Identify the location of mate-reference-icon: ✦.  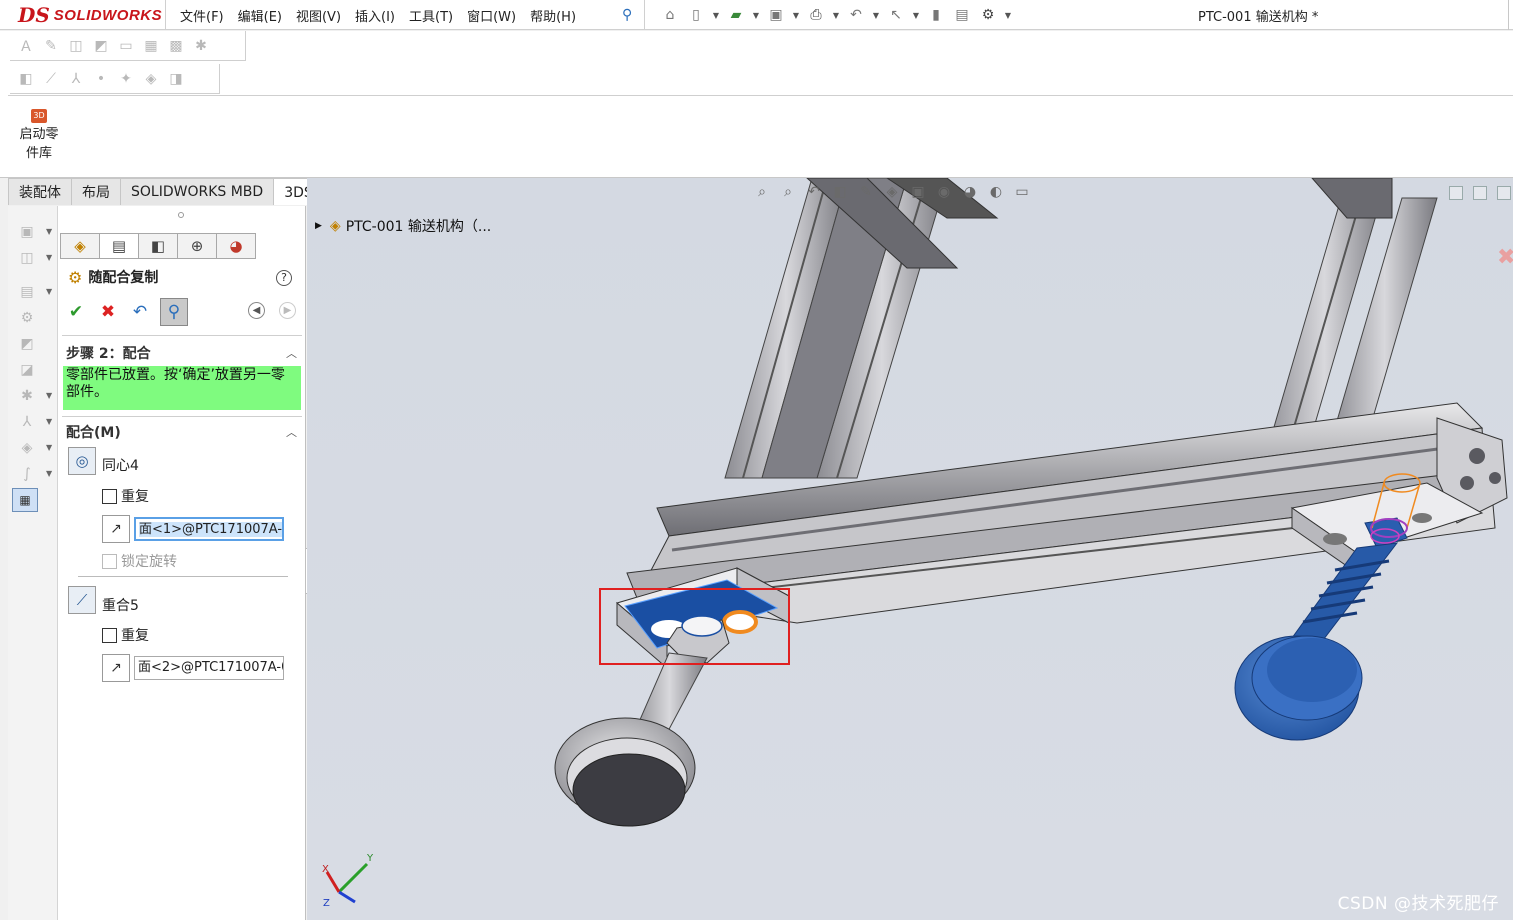
(126, 79).